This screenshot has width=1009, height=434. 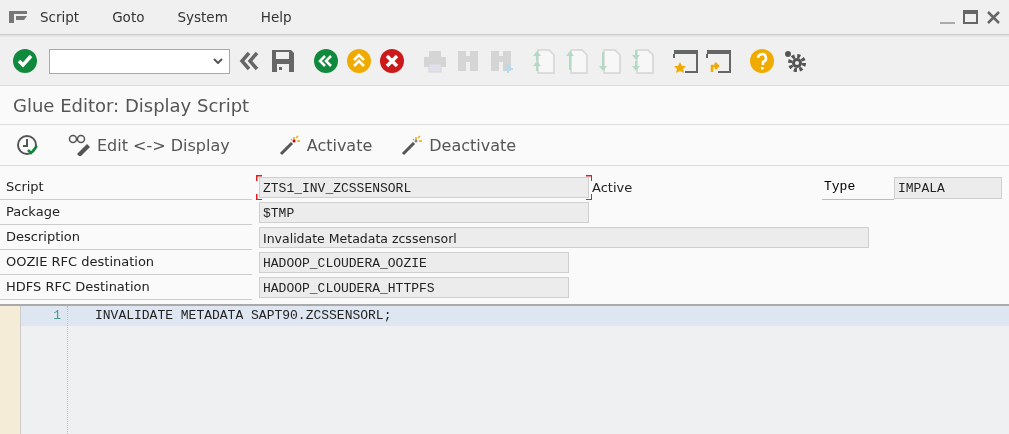 I want to click on field-label: Description, so click(x=126, y=237).